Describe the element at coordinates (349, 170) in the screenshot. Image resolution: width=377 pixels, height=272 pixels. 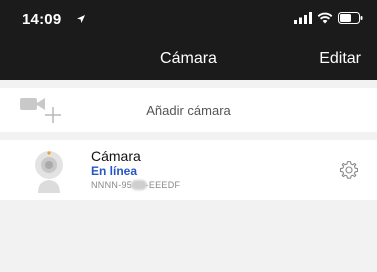
I see `gear-icon` at that location.